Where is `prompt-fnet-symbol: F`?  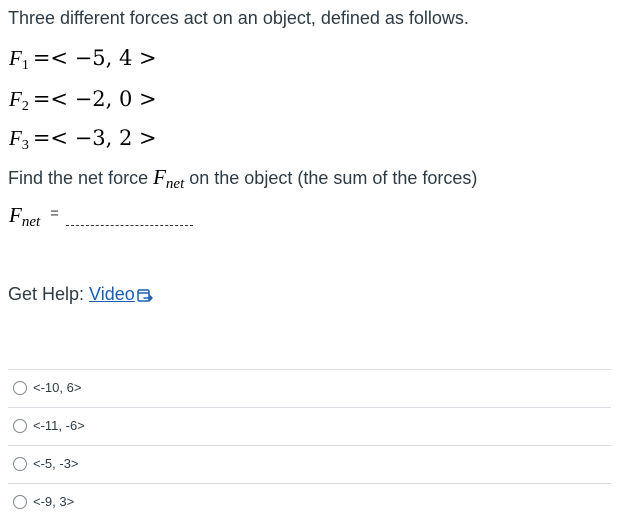
prompt-fnet-symbol: F is located at coordinates (159, 177).